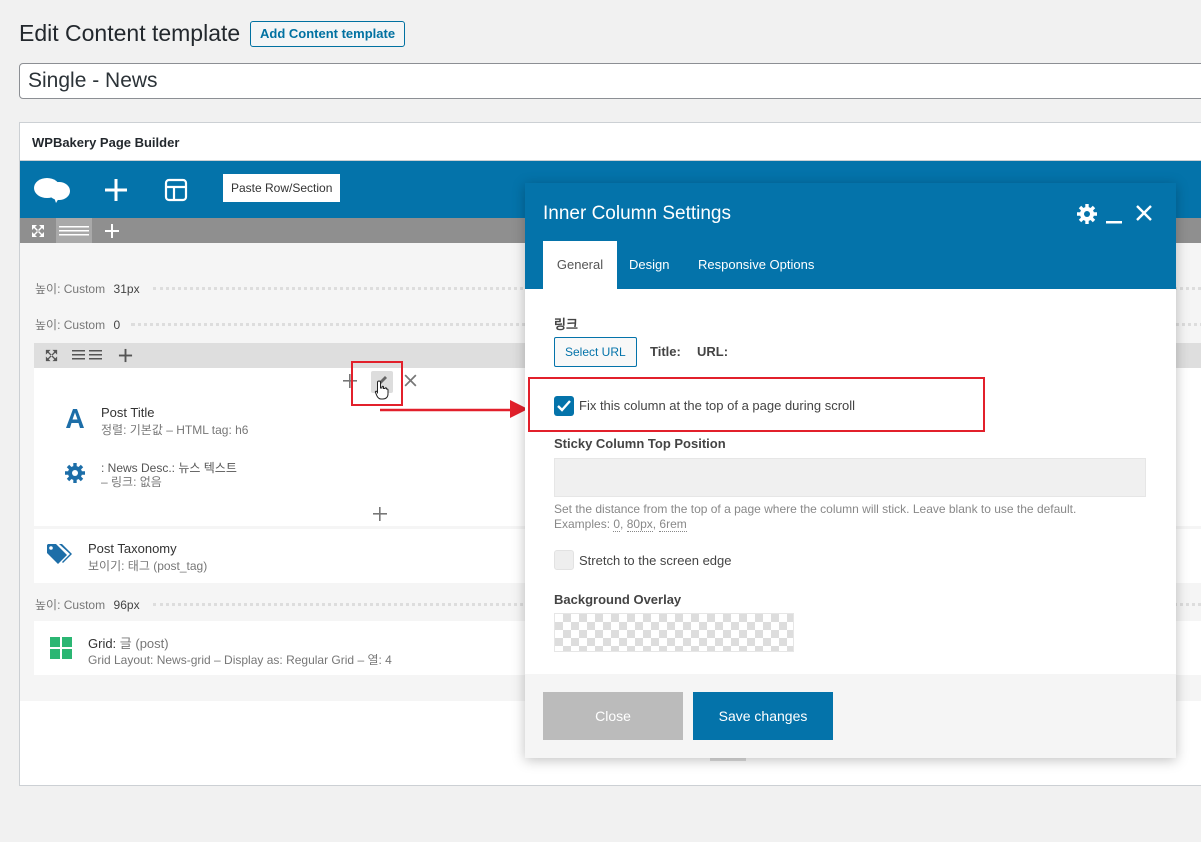  What do you see at coordinates (649, 265) in the screenshot?
I see `tab-design: Design` at bounding box center [649, 265].